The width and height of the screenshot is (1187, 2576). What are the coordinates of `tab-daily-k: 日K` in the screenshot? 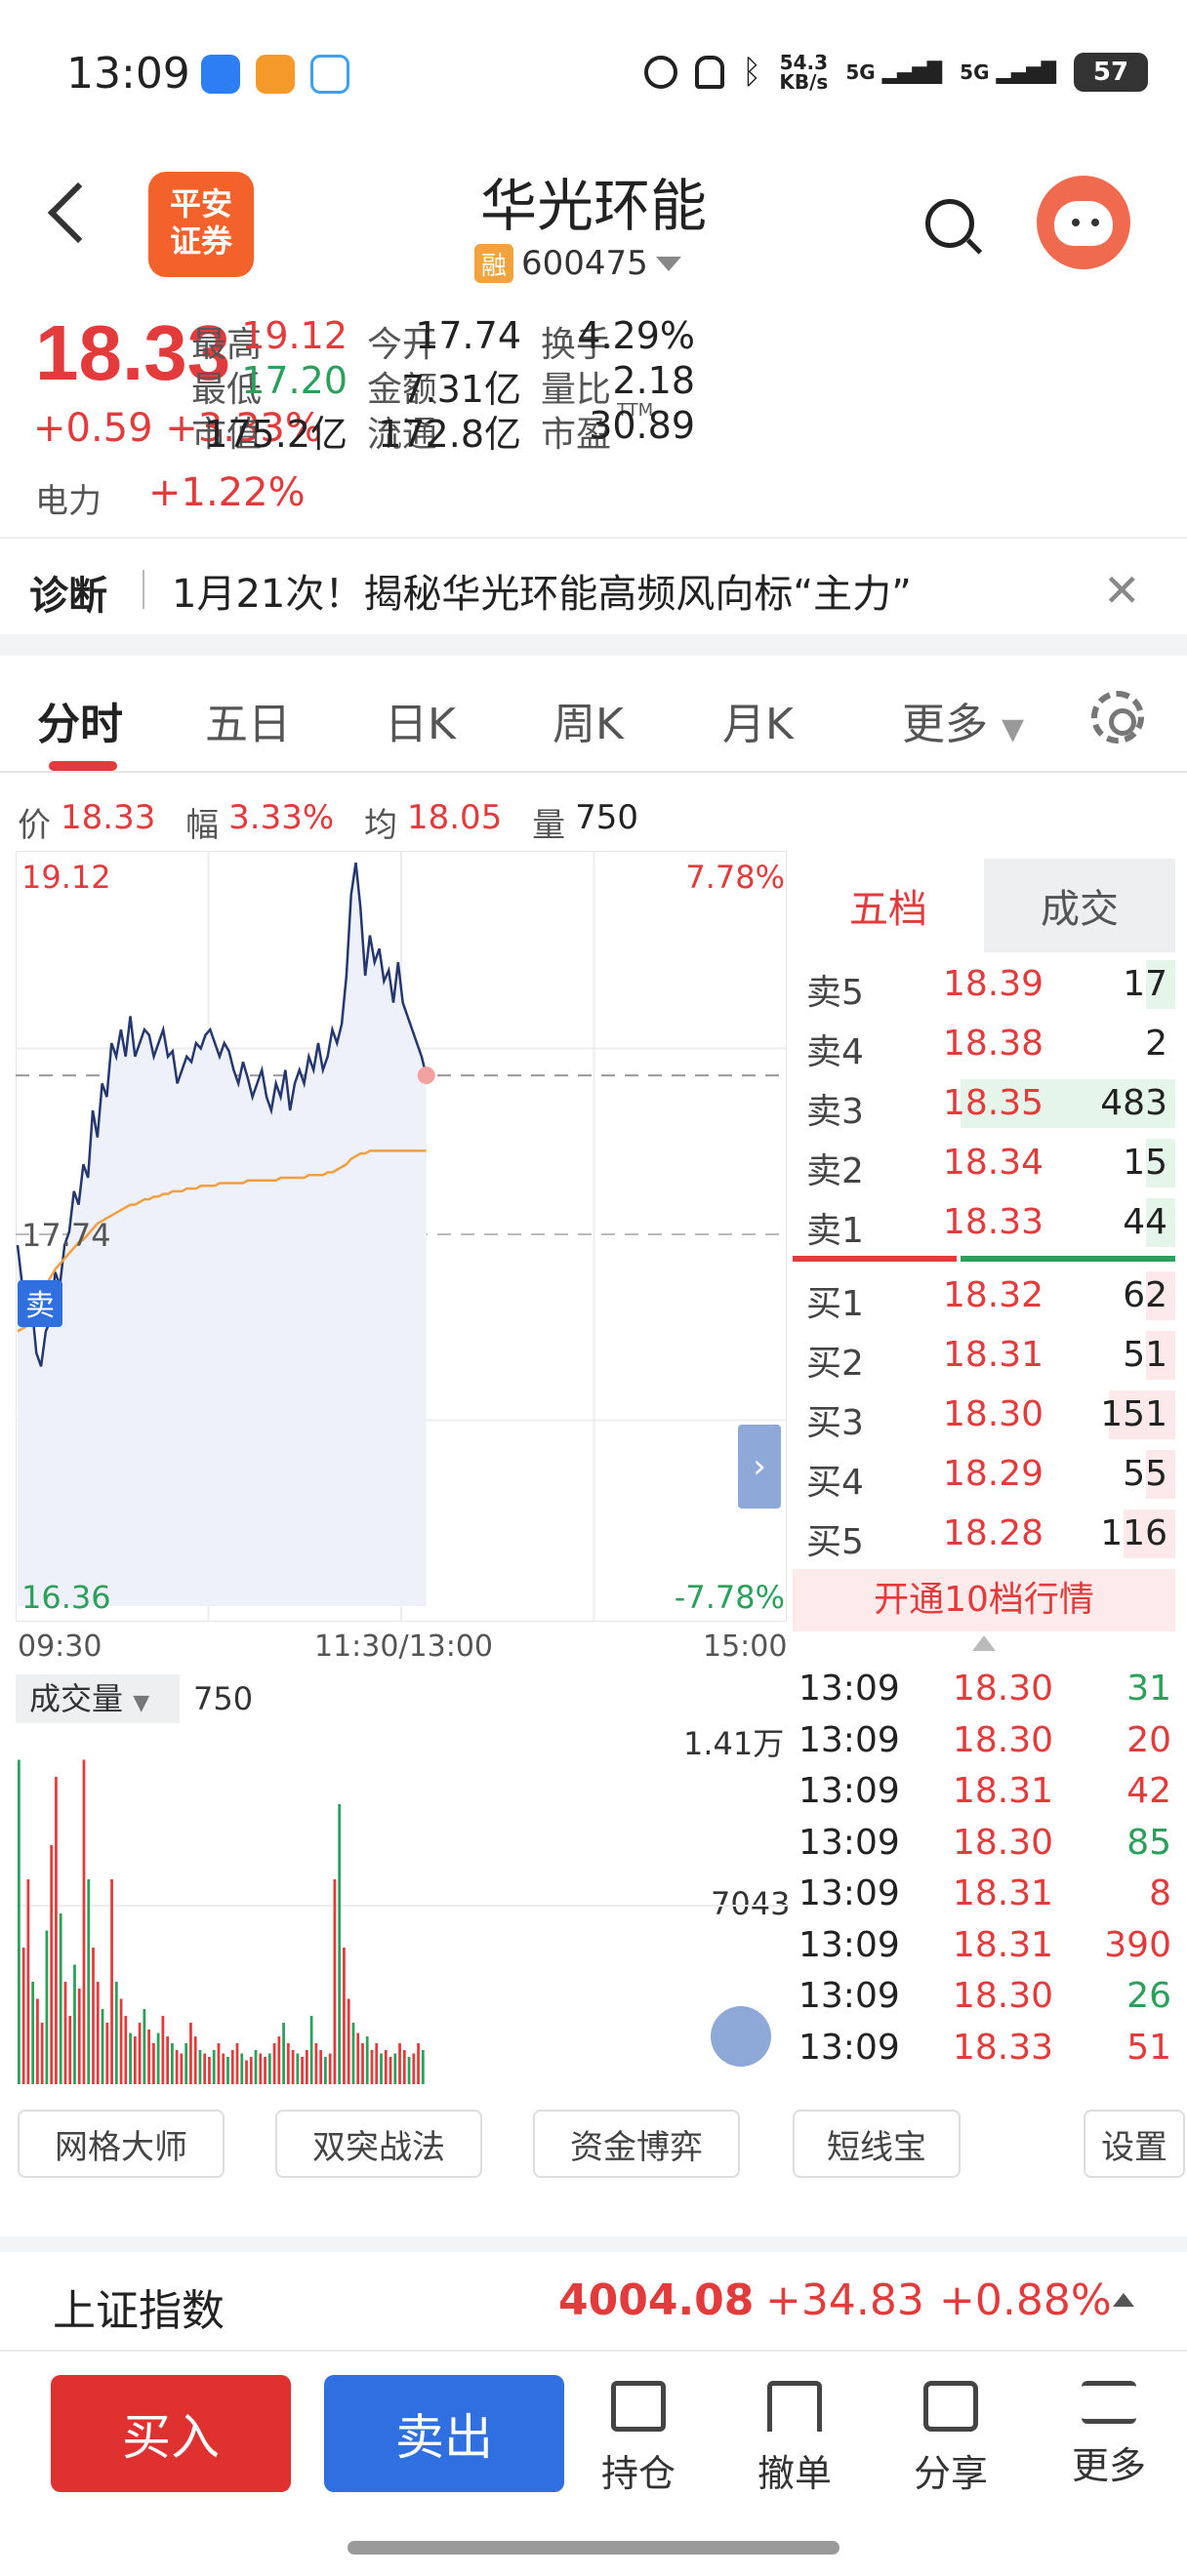 It's located at (420, 720).